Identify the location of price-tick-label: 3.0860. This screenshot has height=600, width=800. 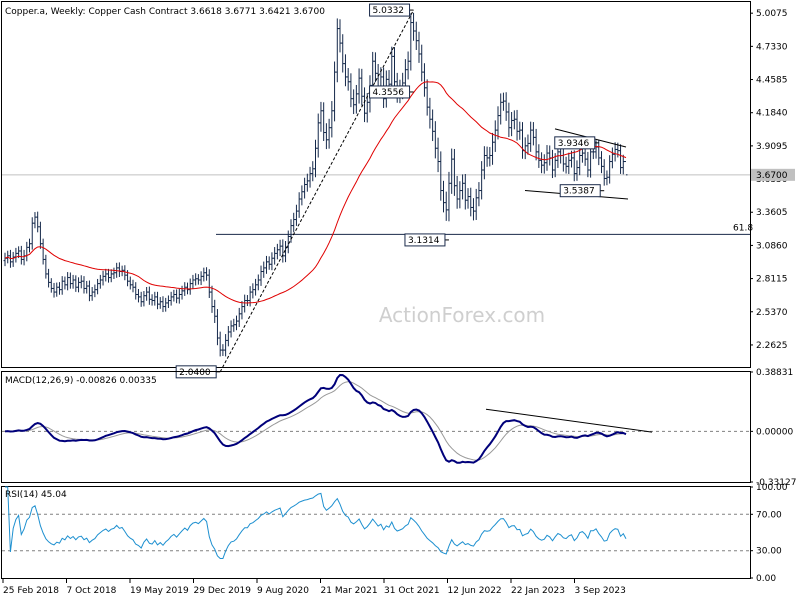
(772, 246).